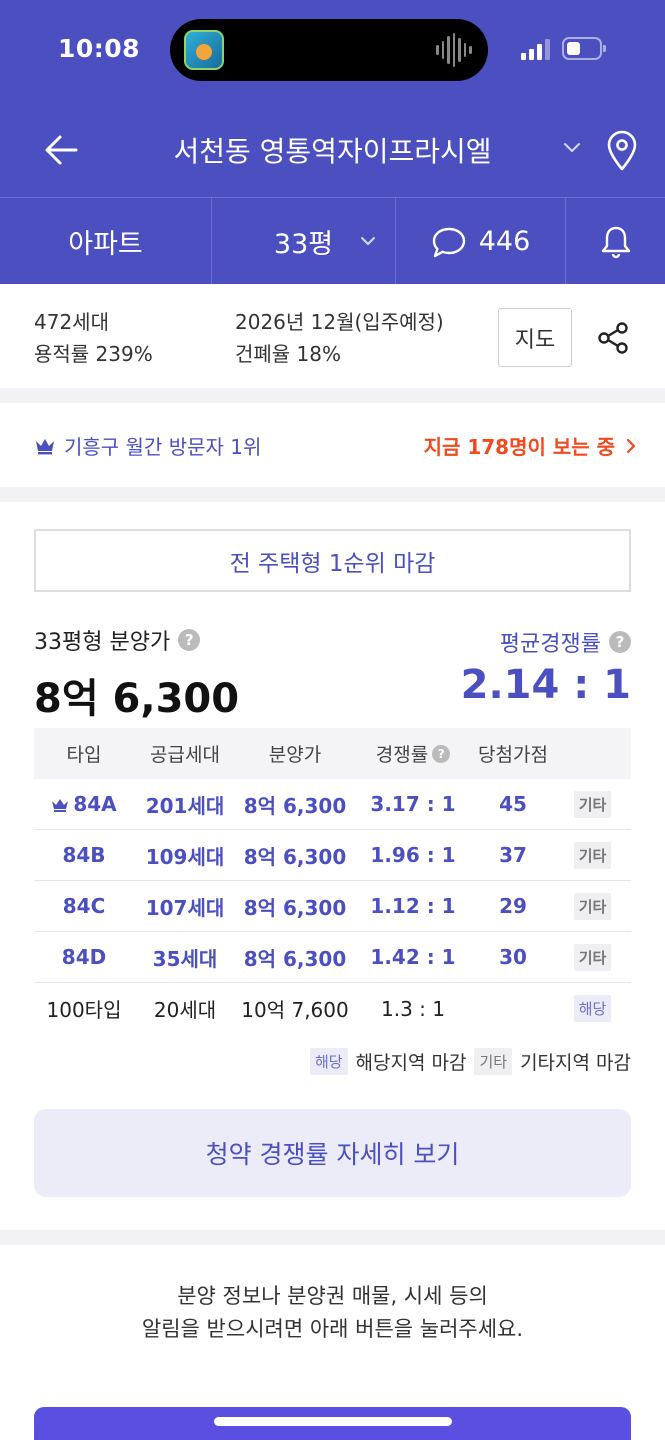  I want to click on location-pin-icon, so click(622, 151).